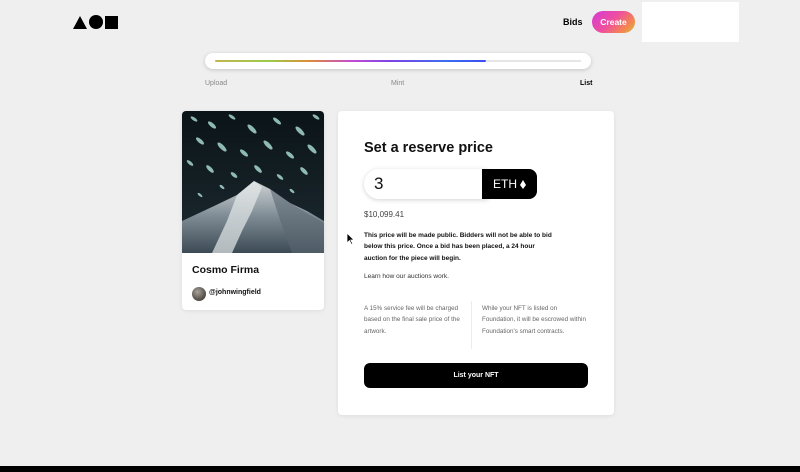 This screenshot has height=472, width=800. What do you see at coordinates (226, 270) in the screenshot?
I see `artwork-title: Cosmo Firma` at bounding box center [226, 270].